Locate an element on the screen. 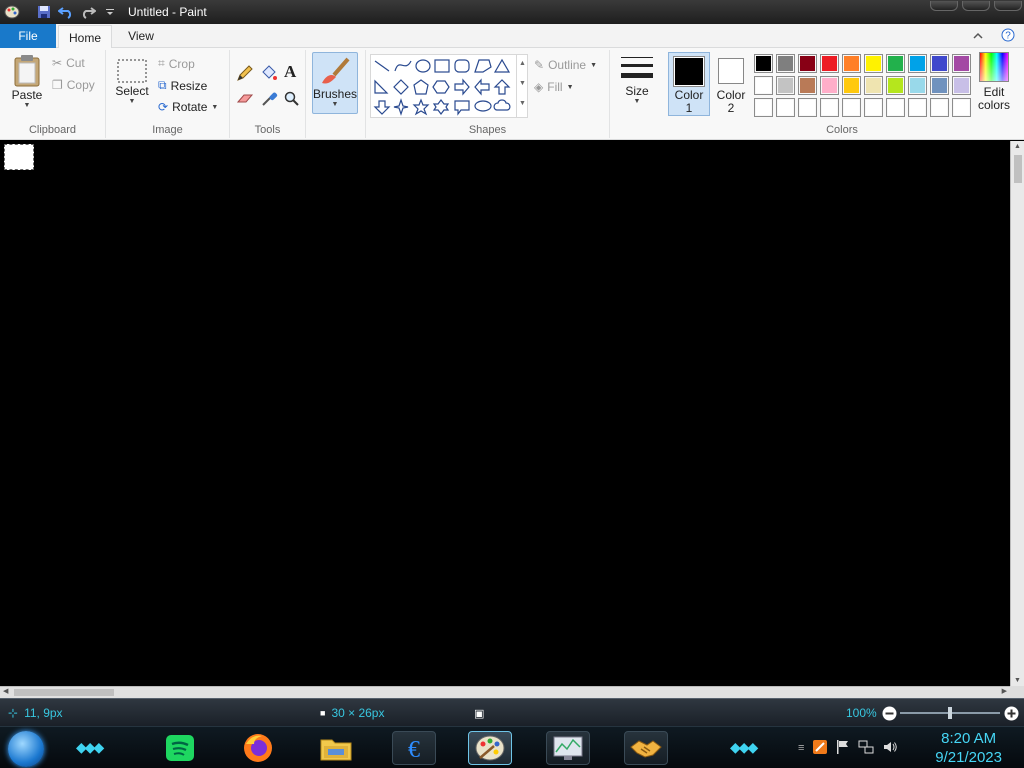 The height and width of the screenshot is (768, 1024). crop-button: ⌗ Crop is located at coordinates (176, 63).